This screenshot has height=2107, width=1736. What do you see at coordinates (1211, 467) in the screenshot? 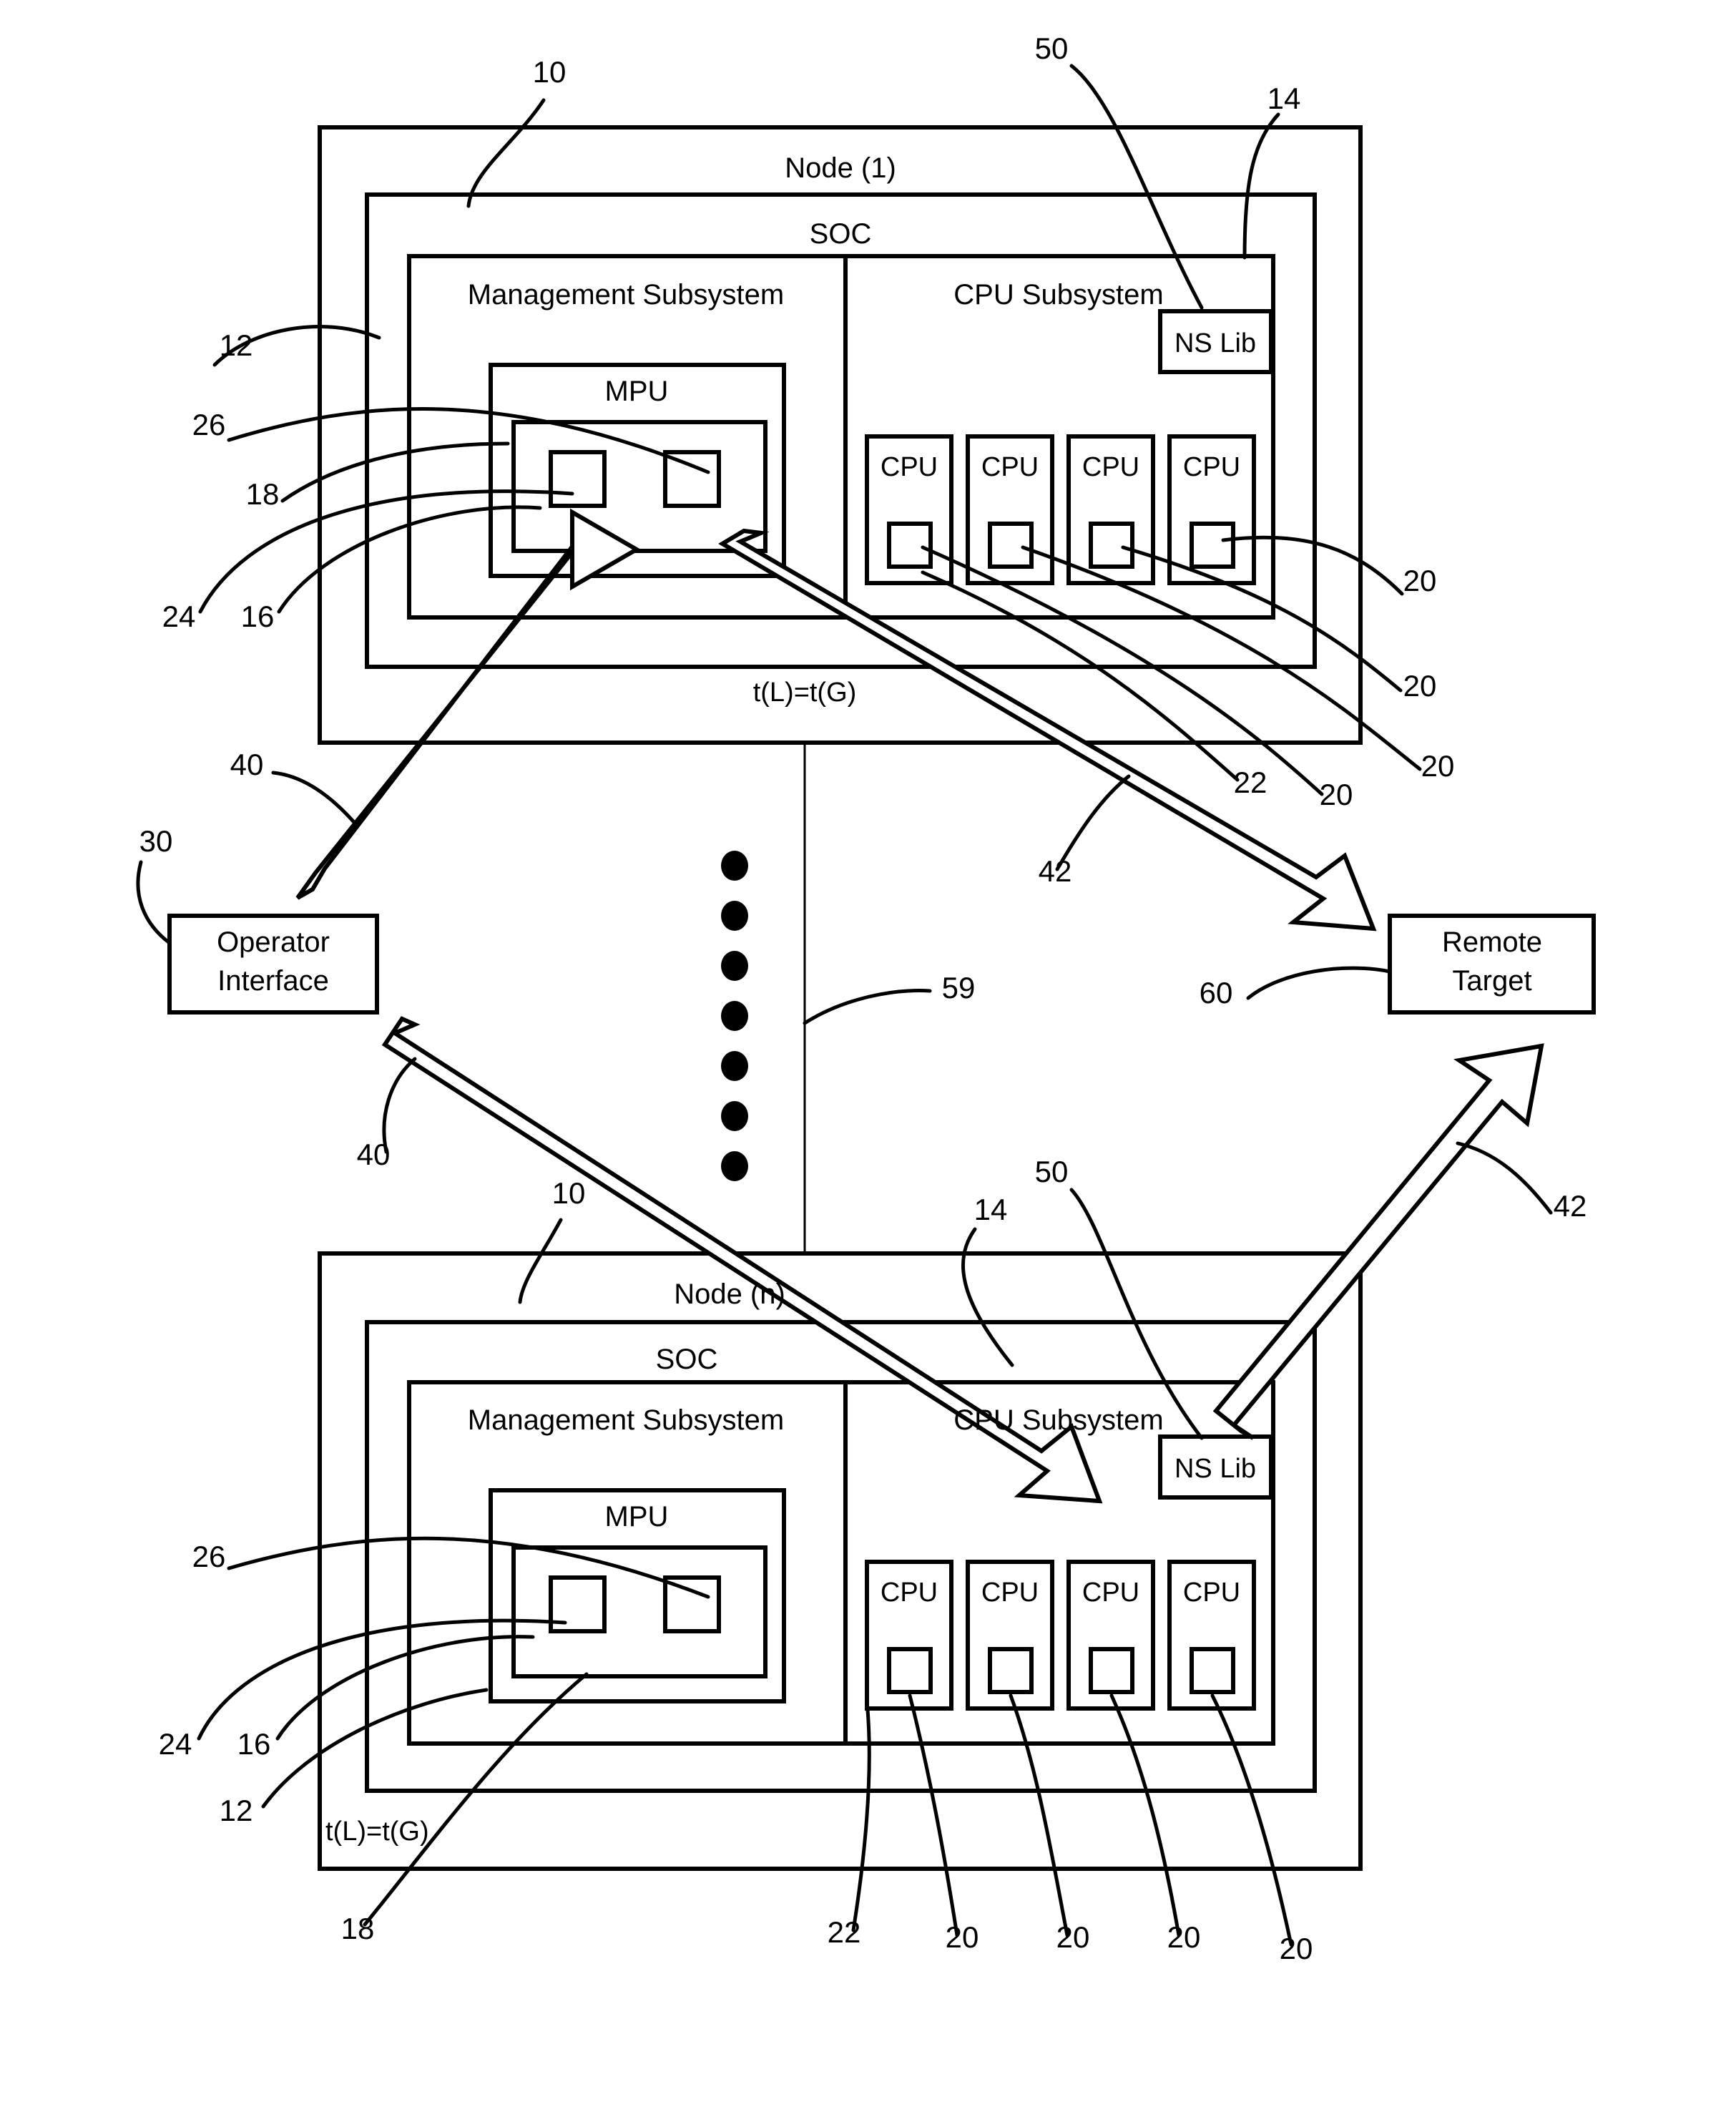
I see `node-1-cpu-label-4: CPU` at bounding box center [1211, 467].